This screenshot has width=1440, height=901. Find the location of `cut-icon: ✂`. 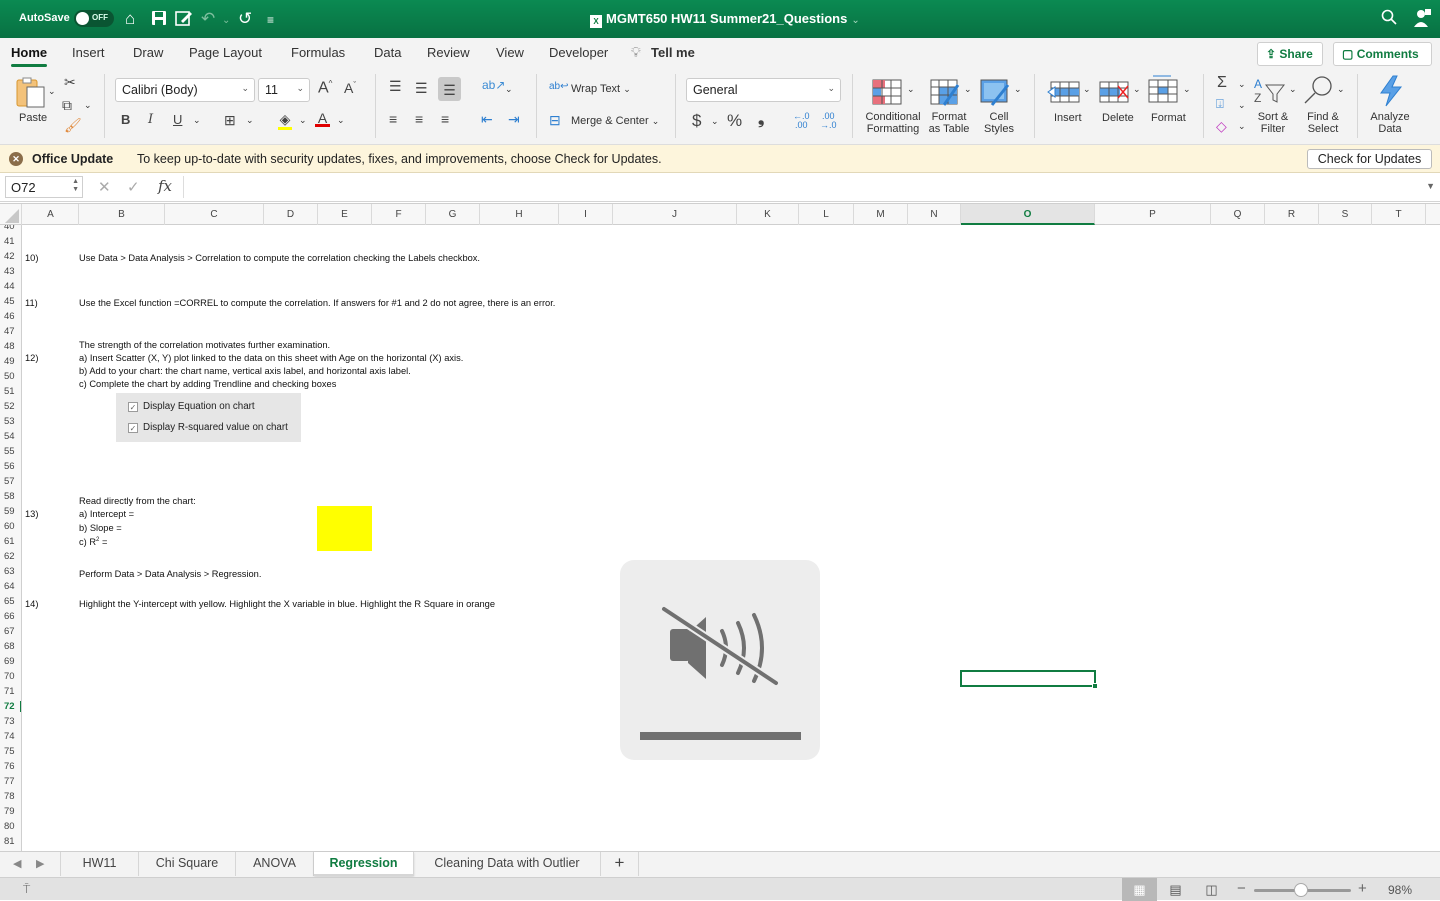

cut-icon: ✂ is located at coordinates (70, 82).